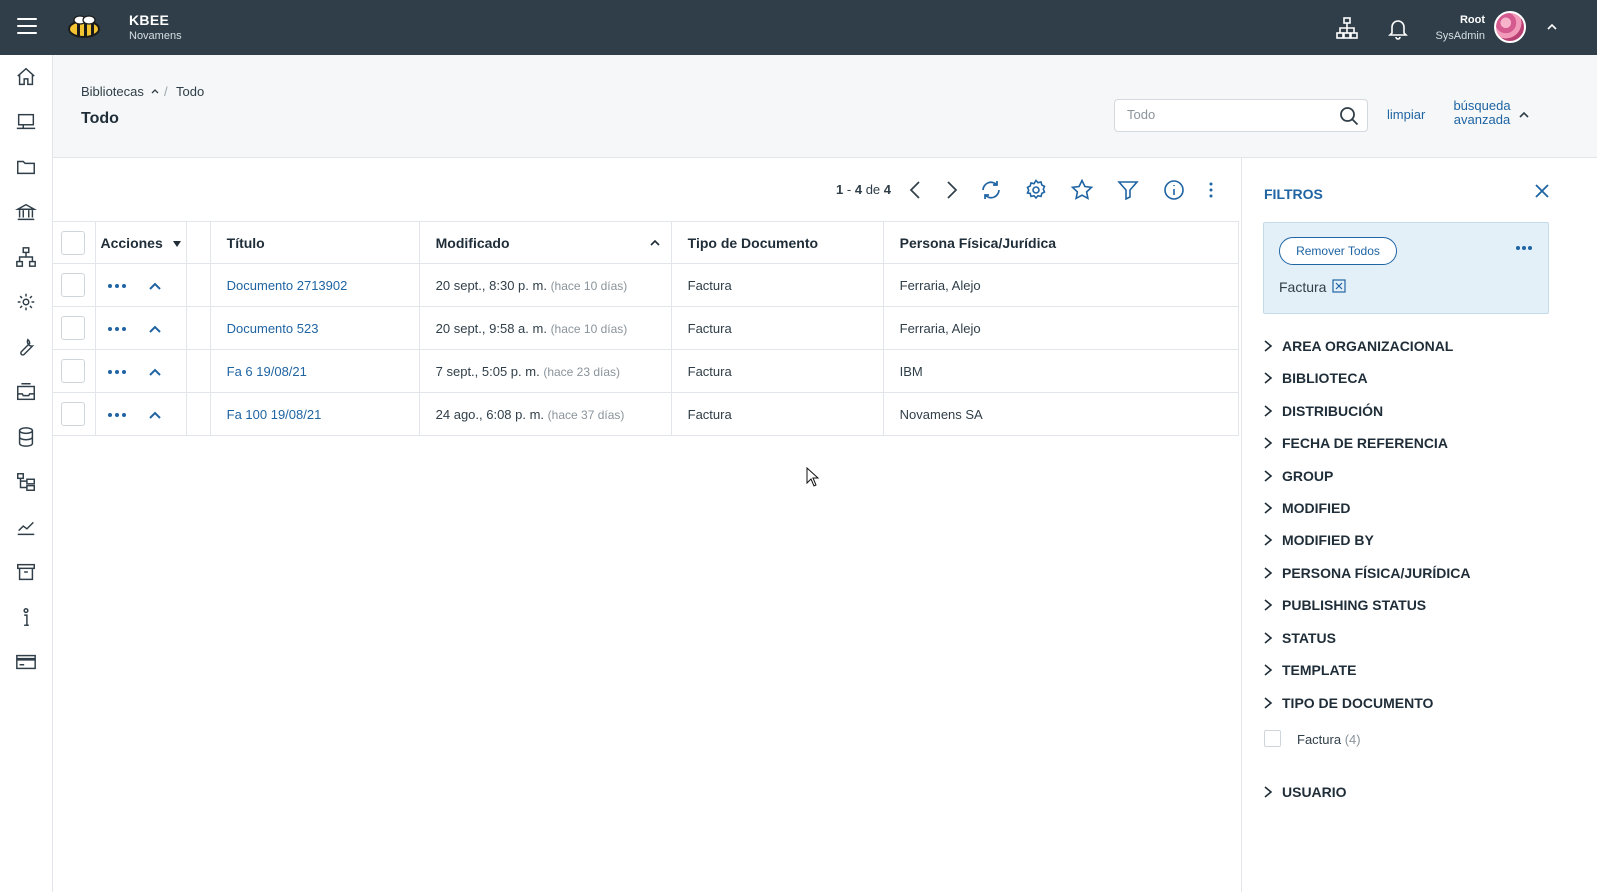 The image size is (1597, 892). What do you see at coordinates (1354, 605) in the screenshot?
I see `facet-label: PUBLISHING STATUS` at bounding box center [1354, 605].